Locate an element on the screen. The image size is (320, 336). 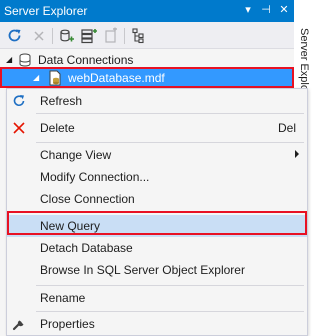
connect-to-server-button is located at coordinates (89, 36).